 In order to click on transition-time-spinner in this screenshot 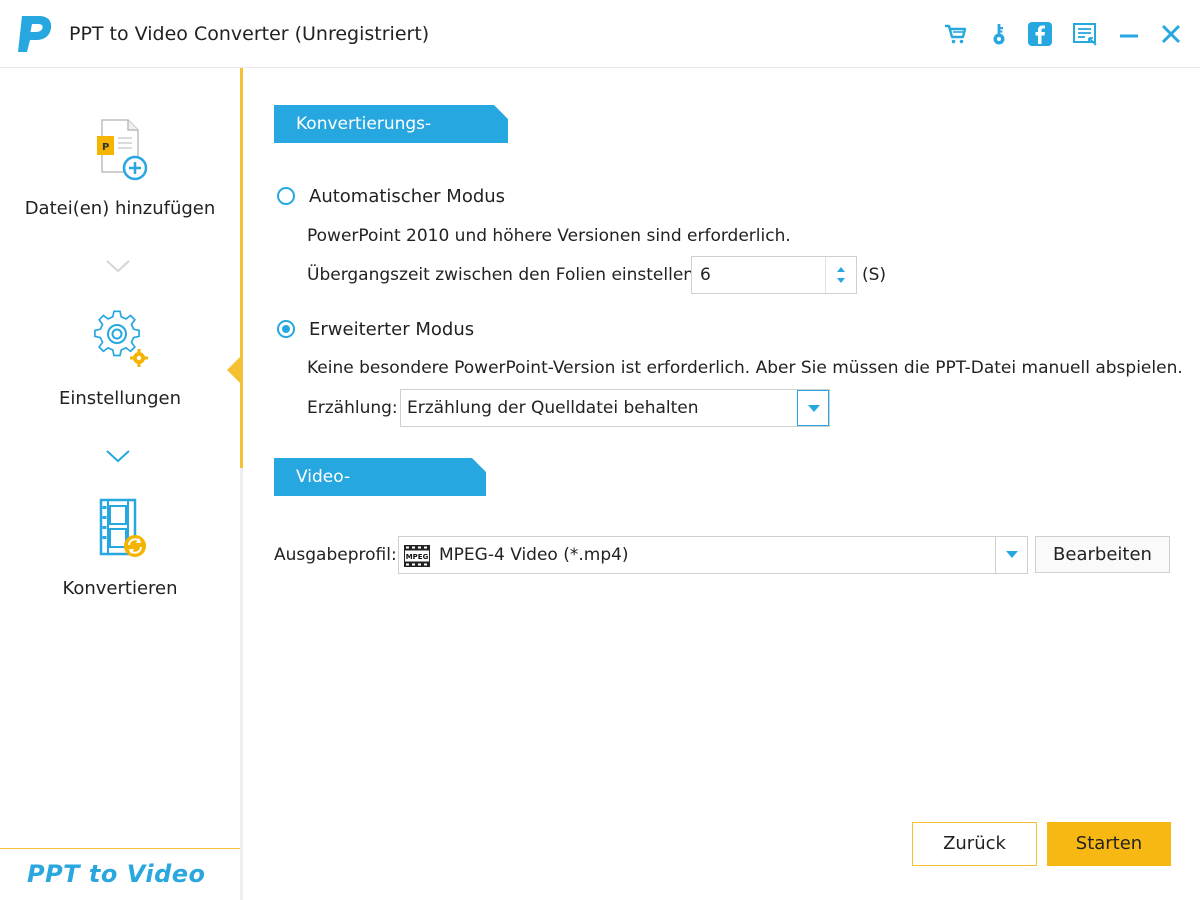, I will do `click(840, 275)`.